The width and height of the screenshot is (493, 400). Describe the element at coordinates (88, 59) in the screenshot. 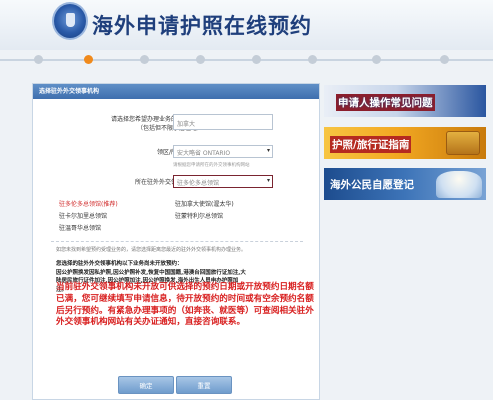

I see `step-dot-active` at that location.